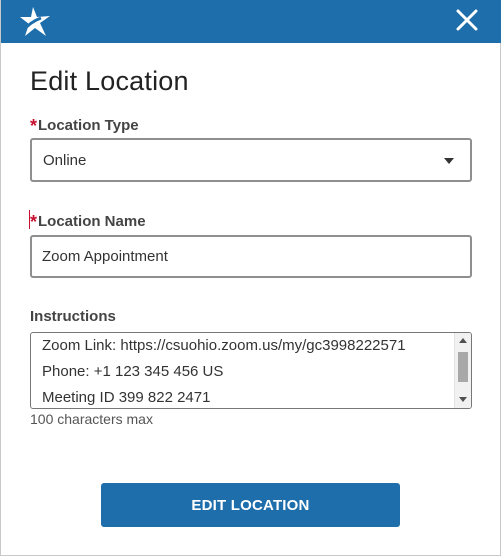 The height and width of the screenshot is (556, 501). I want to click on location-type-label: Location Type, so click(88, 125).